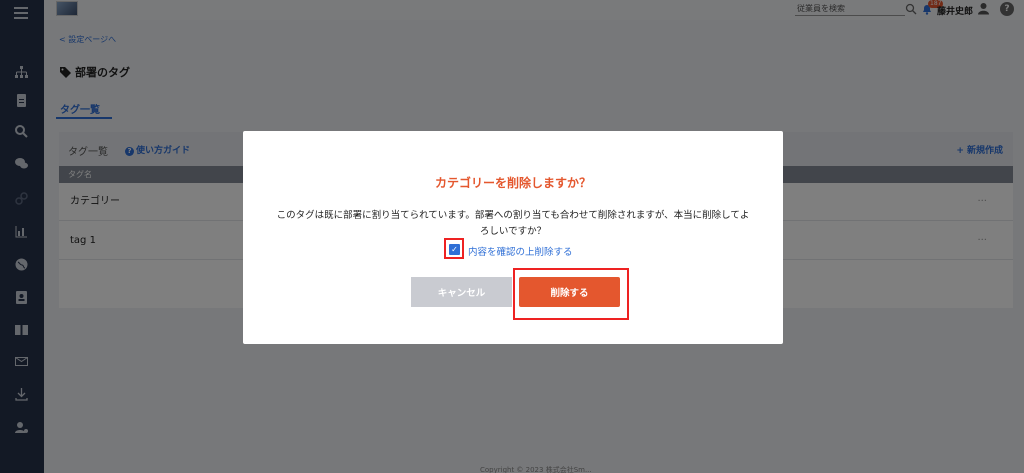 This screenshot has width=1024, height=473. What do you see at coordinates (454, 249) in the screenshot?
I see `confirm-checkbox: ✓` at bounding box center [454, 249].